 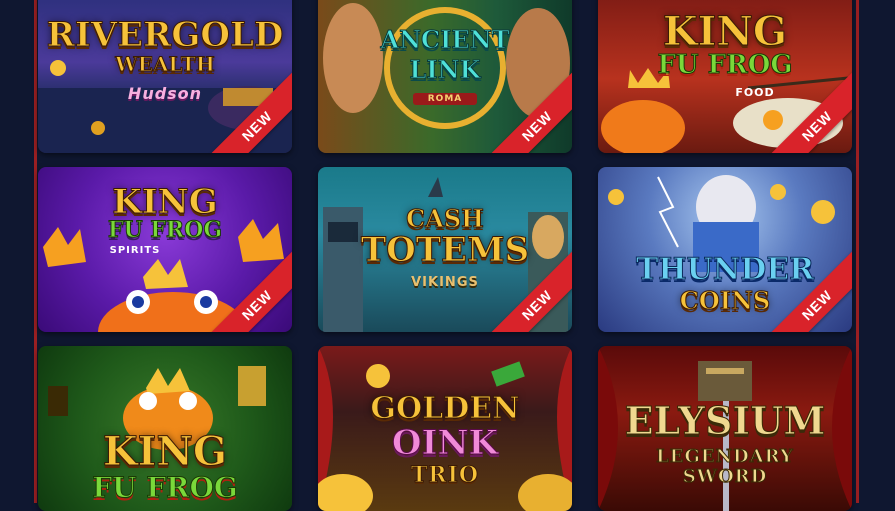 I want to click on game-tile-ancient-link: ANCIENT LINK ROMA NEW, so click(x=445, y=76).